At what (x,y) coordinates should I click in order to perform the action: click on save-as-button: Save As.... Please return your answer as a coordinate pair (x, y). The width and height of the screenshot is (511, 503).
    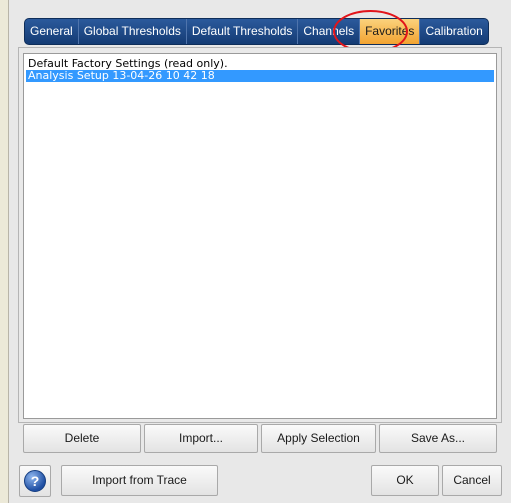
    Looking at the image, I should click on (438, 438).